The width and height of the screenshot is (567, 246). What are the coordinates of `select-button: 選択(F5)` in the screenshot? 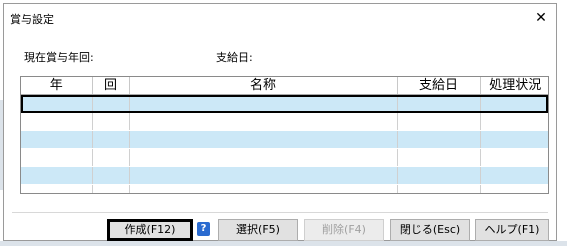 It's located at (258, 230).